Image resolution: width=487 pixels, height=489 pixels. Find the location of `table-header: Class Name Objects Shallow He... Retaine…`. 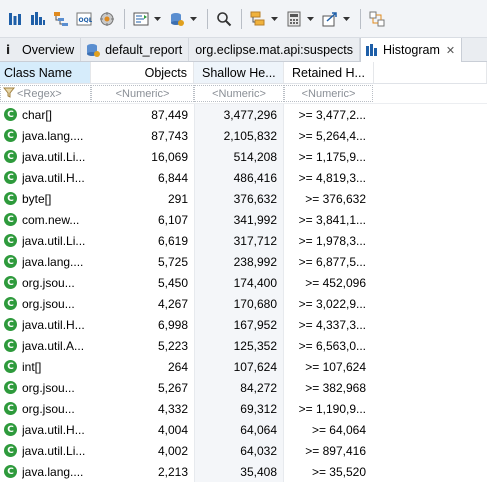

table-header: Class Name Objects Shallow He... Retaine… is located at coordinates (243, 73).